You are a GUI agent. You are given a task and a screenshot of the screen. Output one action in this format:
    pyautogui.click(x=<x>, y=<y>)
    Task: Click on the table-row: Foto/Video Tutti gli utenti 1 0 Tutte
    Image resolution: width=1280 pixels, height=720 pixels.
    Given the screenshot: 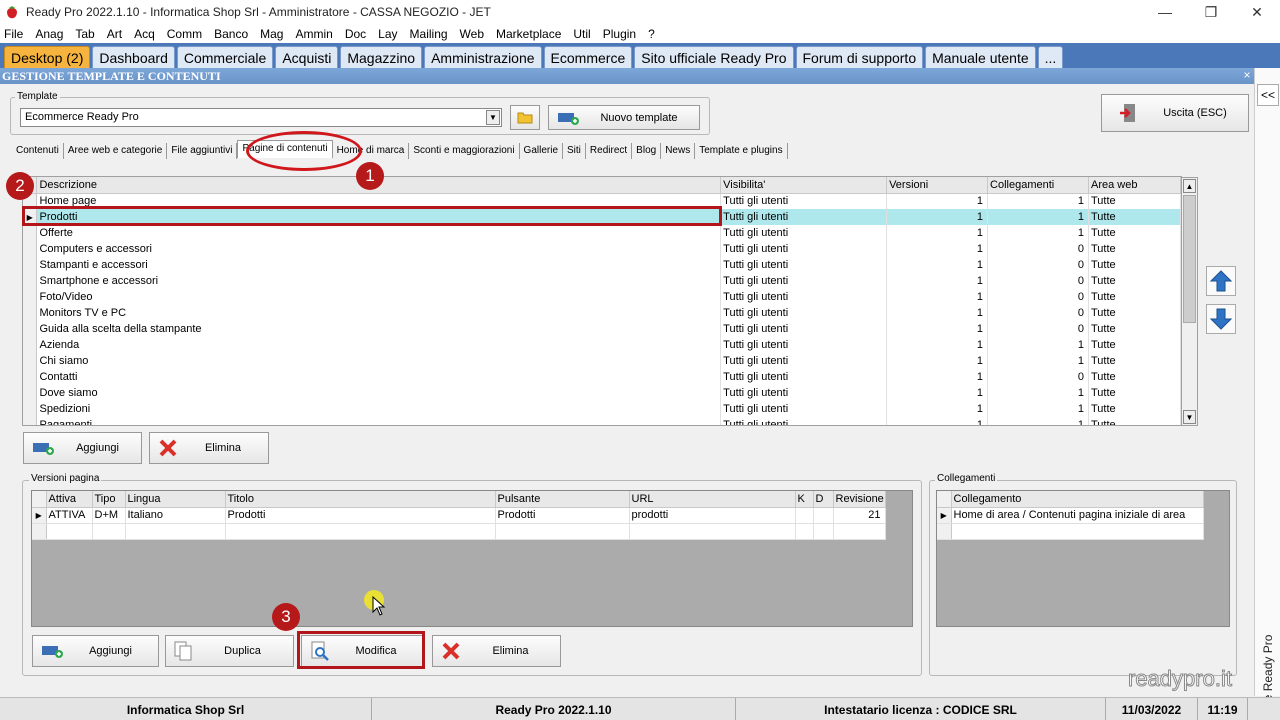 What is the action you would take?
    pyautogui.click(x=602, y=297)
    